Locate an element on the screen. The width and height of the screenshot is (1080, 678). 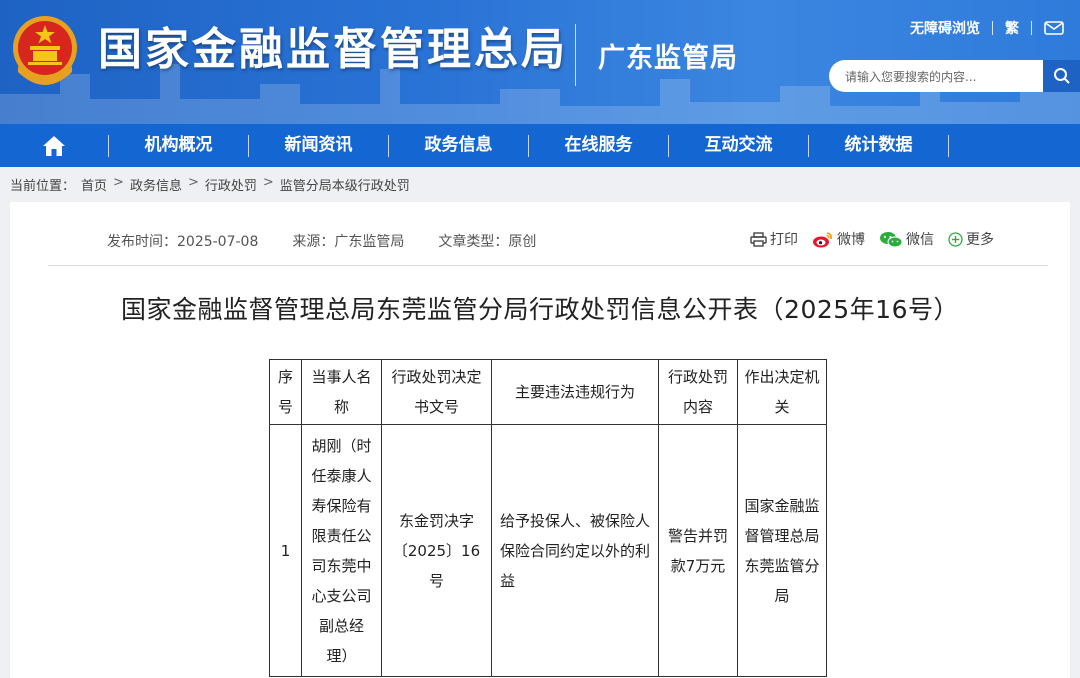
main-nav: 机构概况 新闻资讯 政务信息 在线服务 互动交流 统计数据 is located at coordinates (540, 145).